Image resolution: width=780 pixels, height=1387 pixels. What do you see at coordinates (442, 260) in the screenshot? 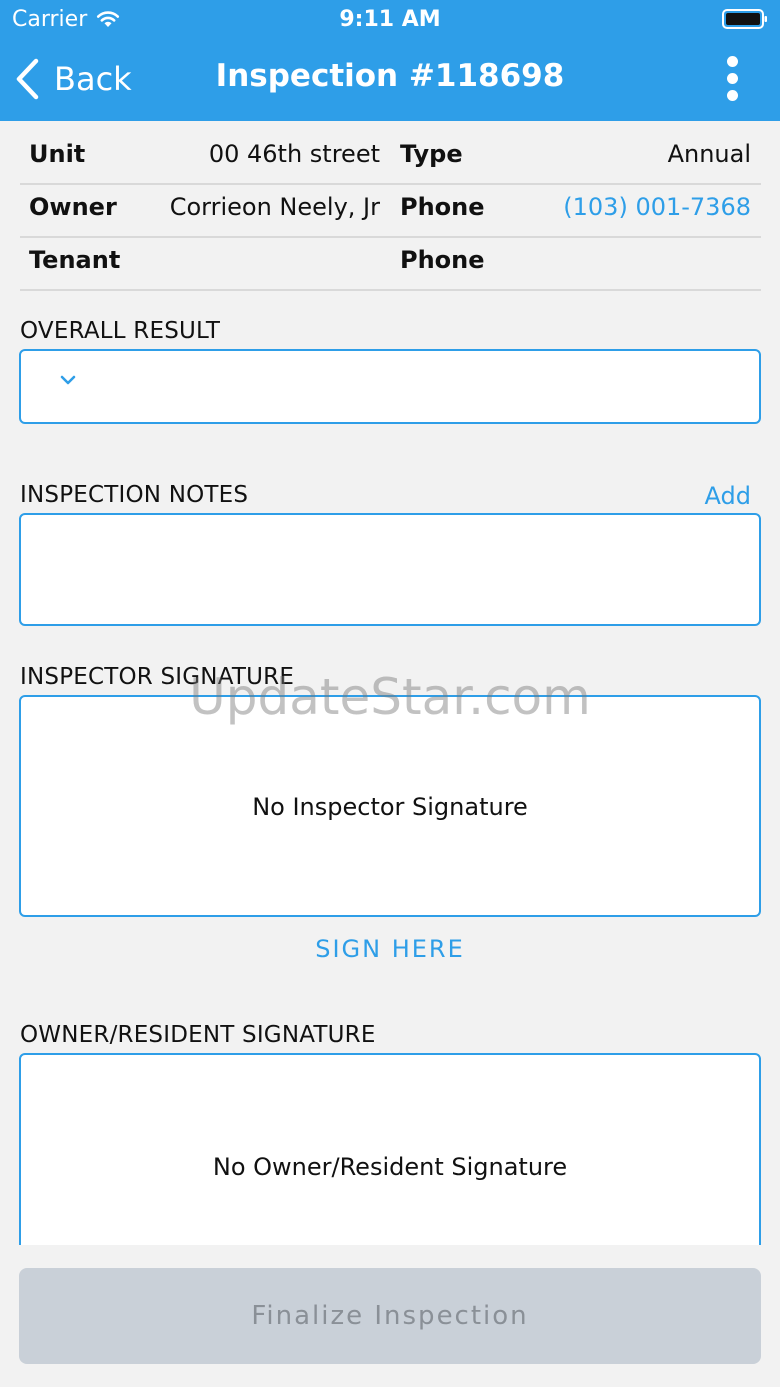
I see `tenant-phone-label: Phone` at bounding box center [442, 260].